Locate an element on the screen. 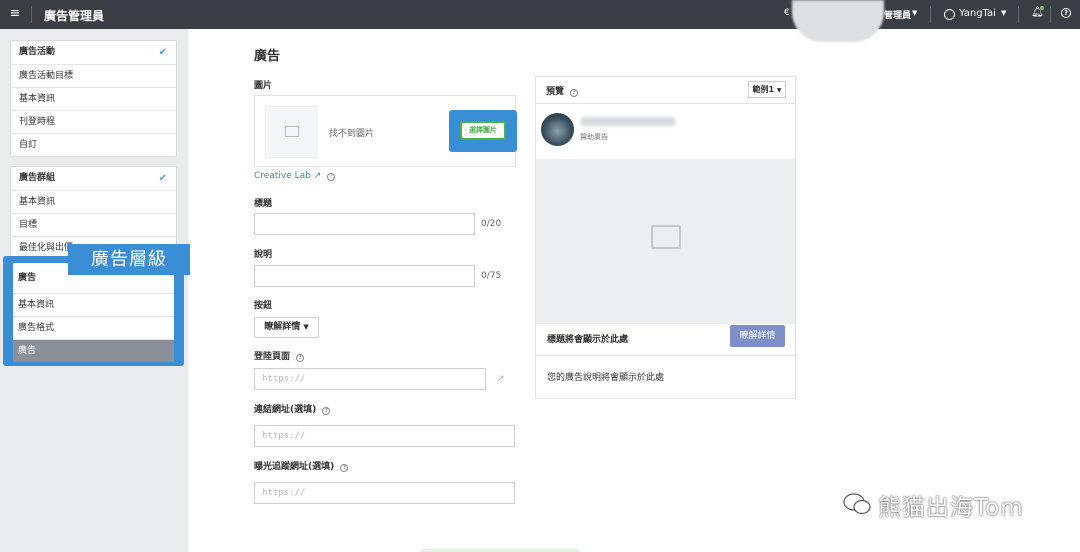  sidebar-item-schedule: 刊登時程 is located at coordinates (93, 121).